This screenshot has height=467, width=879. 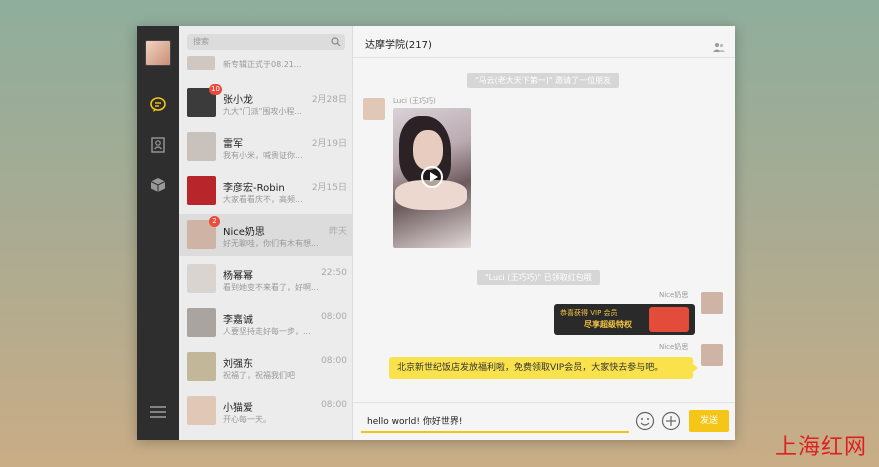 I want to click on timestamp: 2月19日, so click(x=329, y=144).